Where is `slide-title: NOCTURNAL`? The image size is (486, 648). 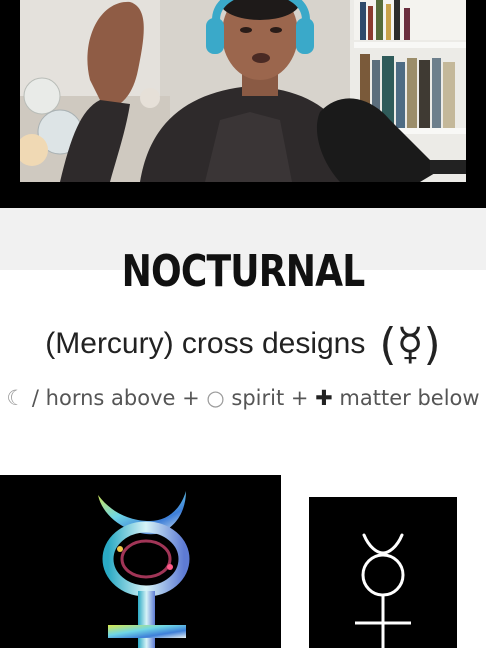
slide-title: NOCTURNAL is located at coordinates (243, 271).